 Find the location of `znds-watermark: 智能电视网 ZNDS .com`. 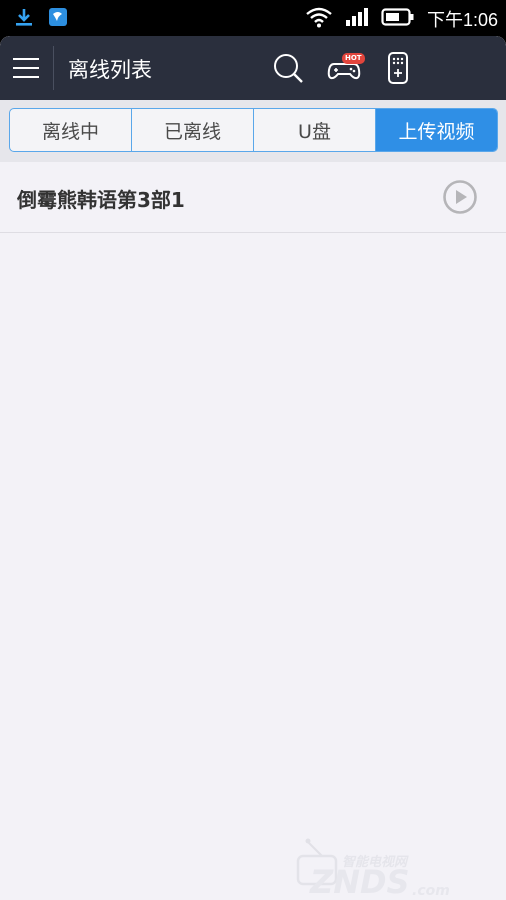

znds-watermark: 智能电视网 ZNDS .com is located at coordinates (379, 868).